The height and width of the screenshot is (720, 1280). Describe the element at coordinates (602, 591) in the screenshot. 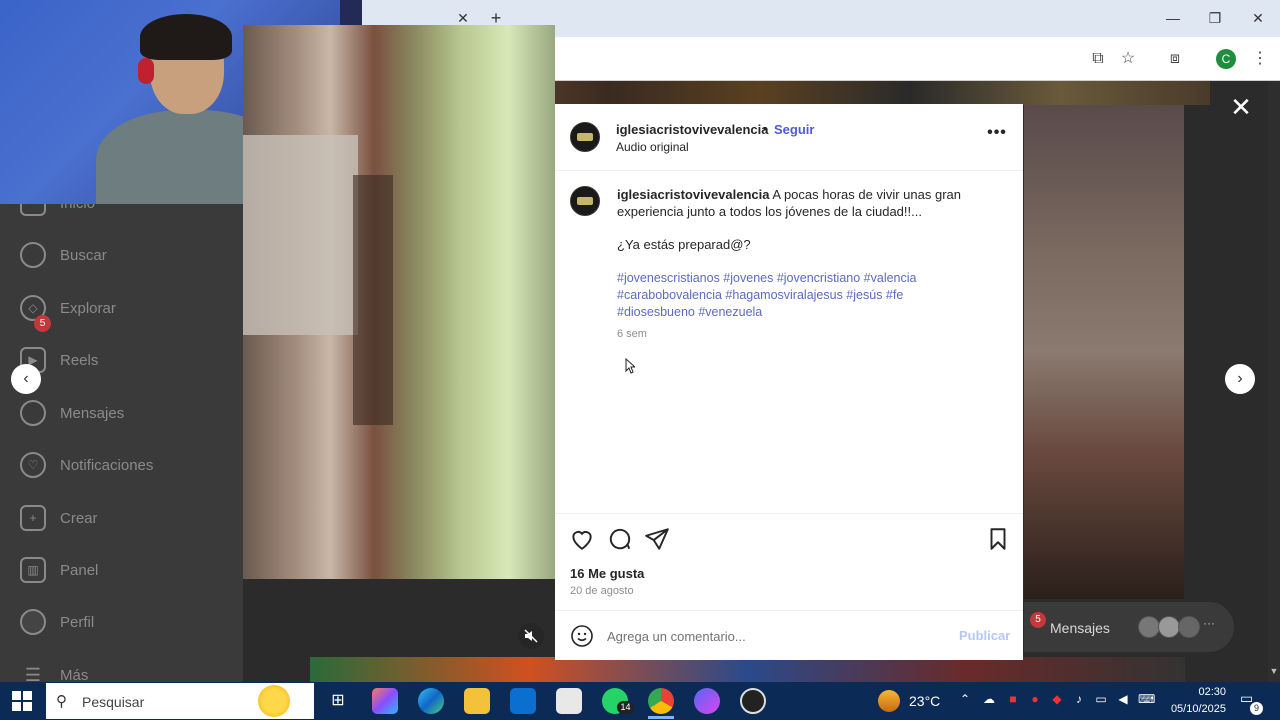

I see `post-date: 20 de agosto` at that location.